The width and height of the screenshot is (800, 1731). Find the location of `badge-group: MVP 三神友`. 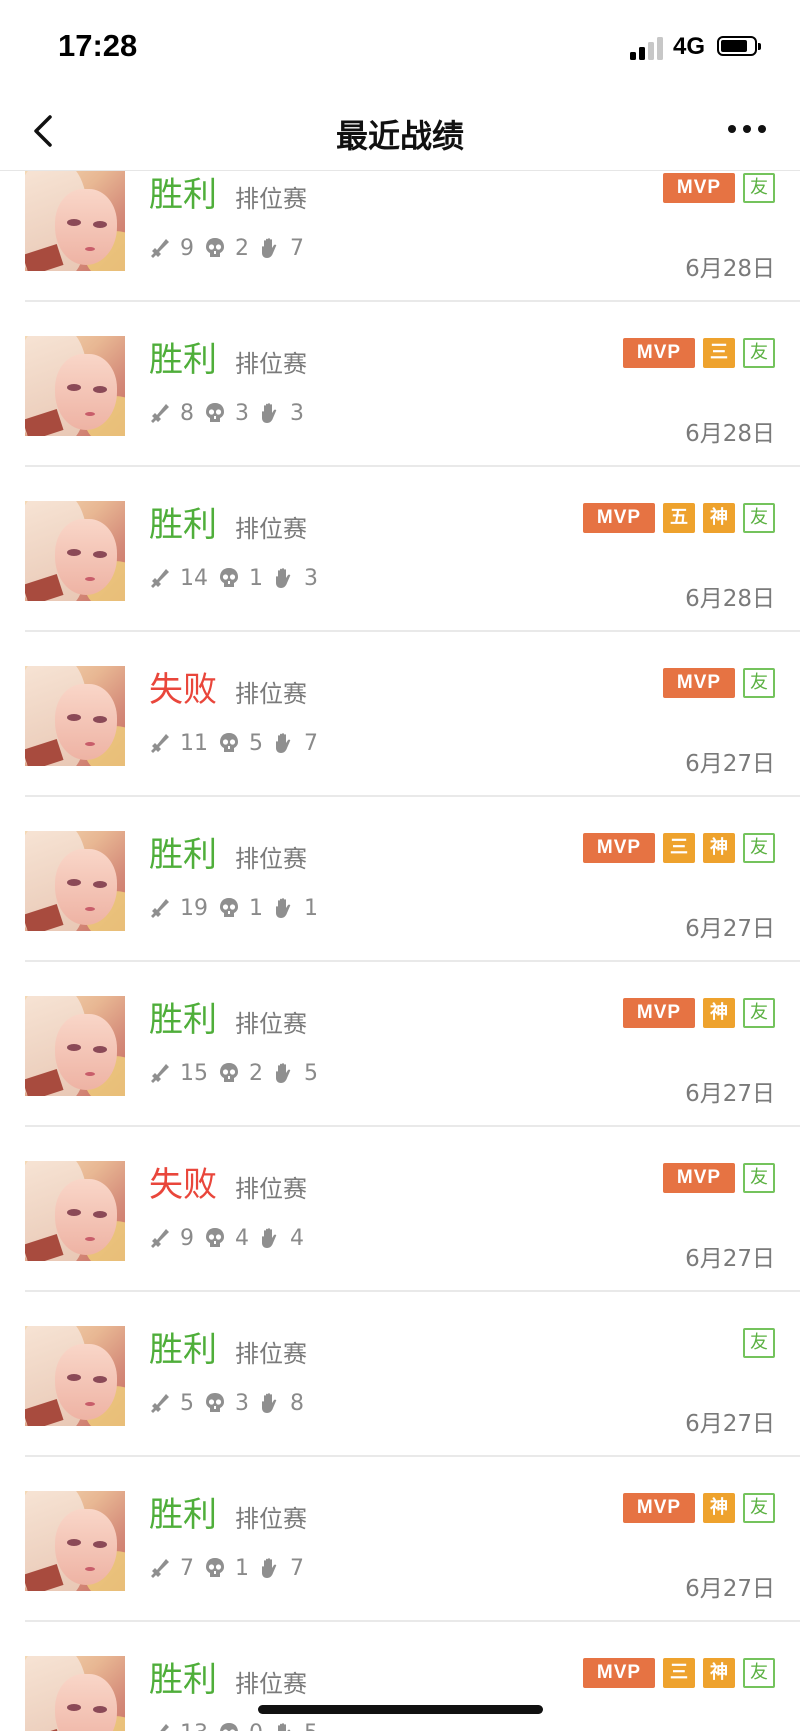

badge-group: MVP 三神友 is located at coordinates (679, 1673).